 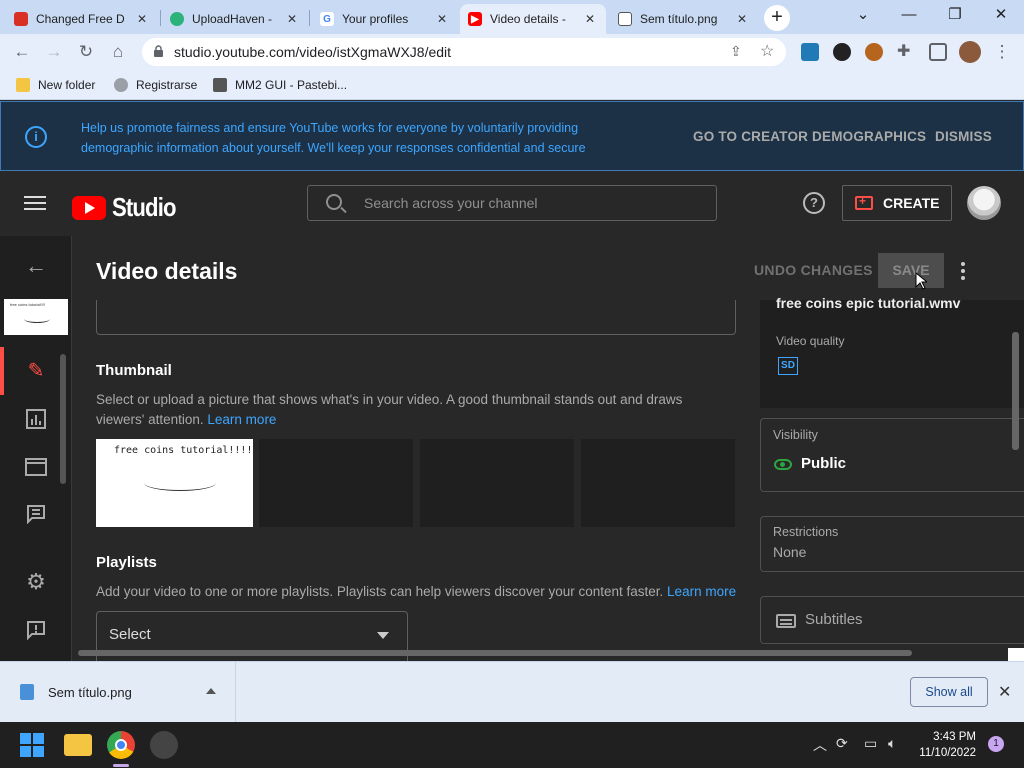 I want to click on vertical-scrollbar, so click(x=1015, y=391).